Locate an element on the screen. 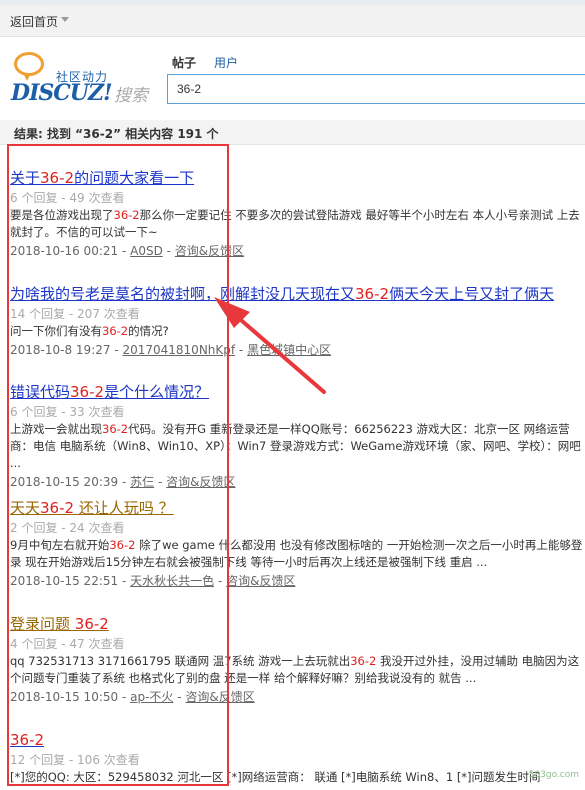  snippet-text: 的情况? is located at coordinates (148, 331).